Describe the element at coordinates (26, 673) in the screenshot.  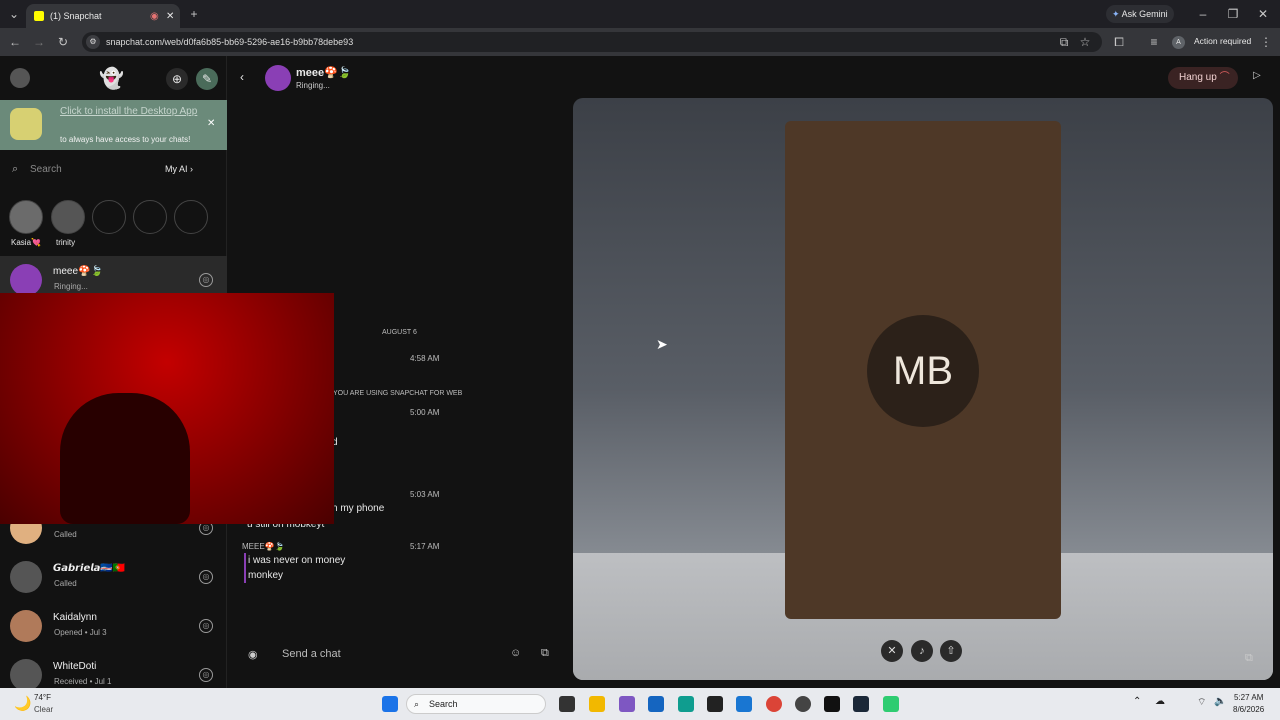
I see `avatar` at that location.